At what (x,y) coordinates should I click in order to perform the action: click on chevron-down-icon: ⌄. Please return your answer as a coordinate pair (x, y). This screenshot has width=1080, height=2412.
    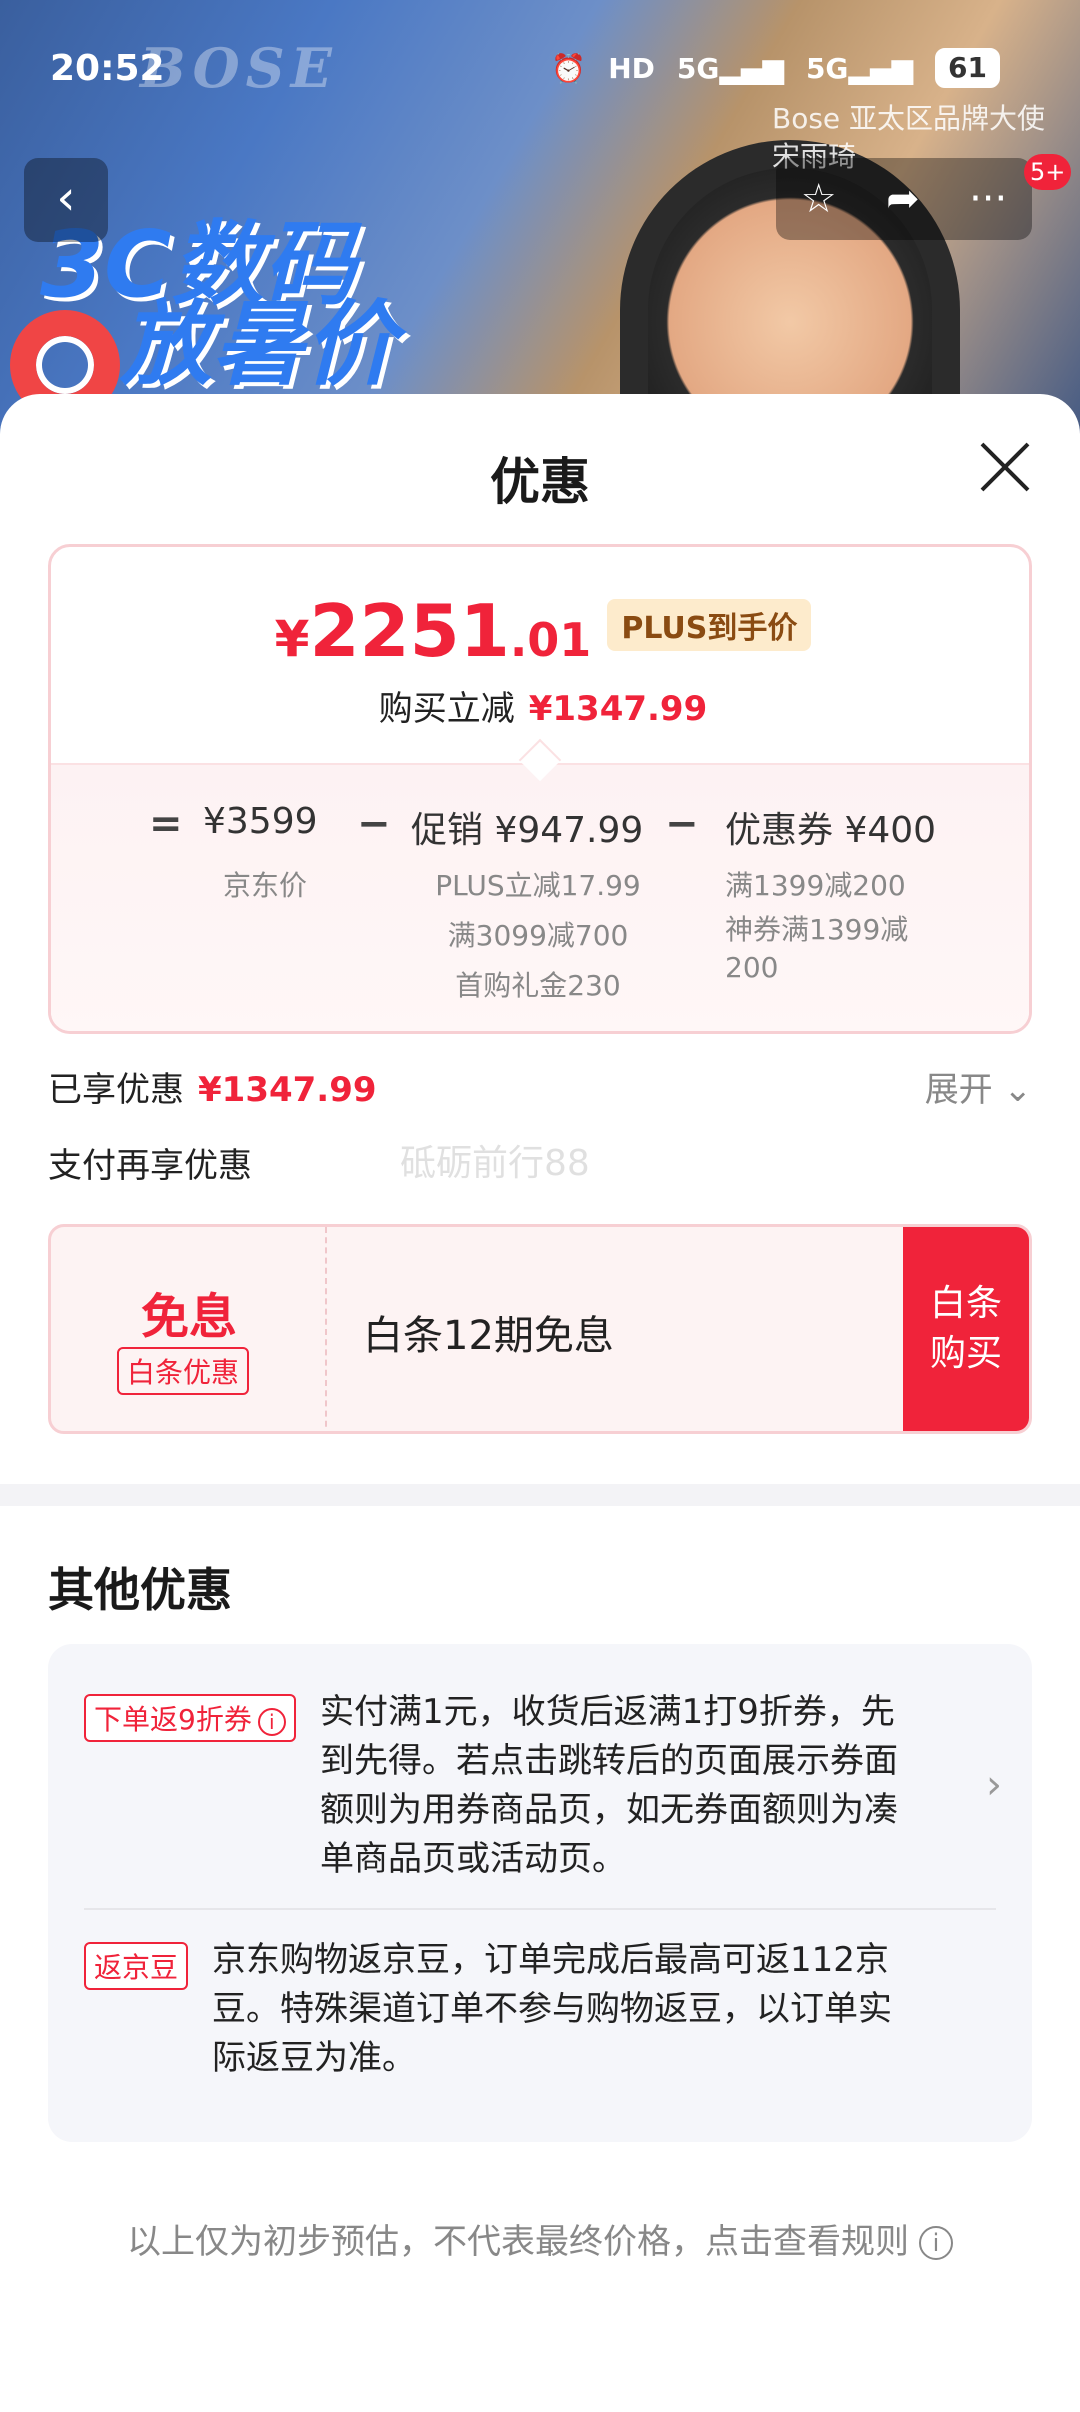
    Looking at the image, I should click on (1018, 1090).